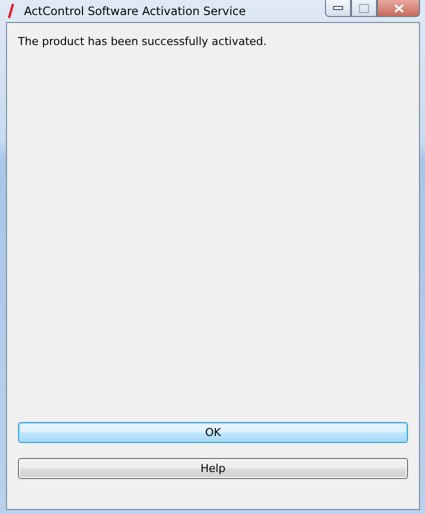 This screenshot has height=514, width=425. What do you see at coordinates (213, 432) in the screenshot?
I see `ok-button: OK` at bounding box center [213, 432].